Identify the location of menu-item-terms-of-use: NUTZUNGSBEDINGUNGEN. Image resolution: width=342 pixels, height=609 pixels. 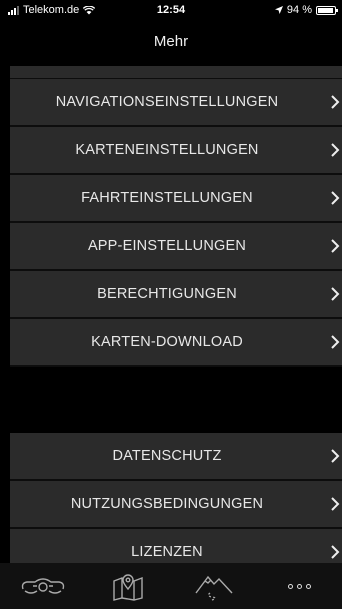
(176, 505).